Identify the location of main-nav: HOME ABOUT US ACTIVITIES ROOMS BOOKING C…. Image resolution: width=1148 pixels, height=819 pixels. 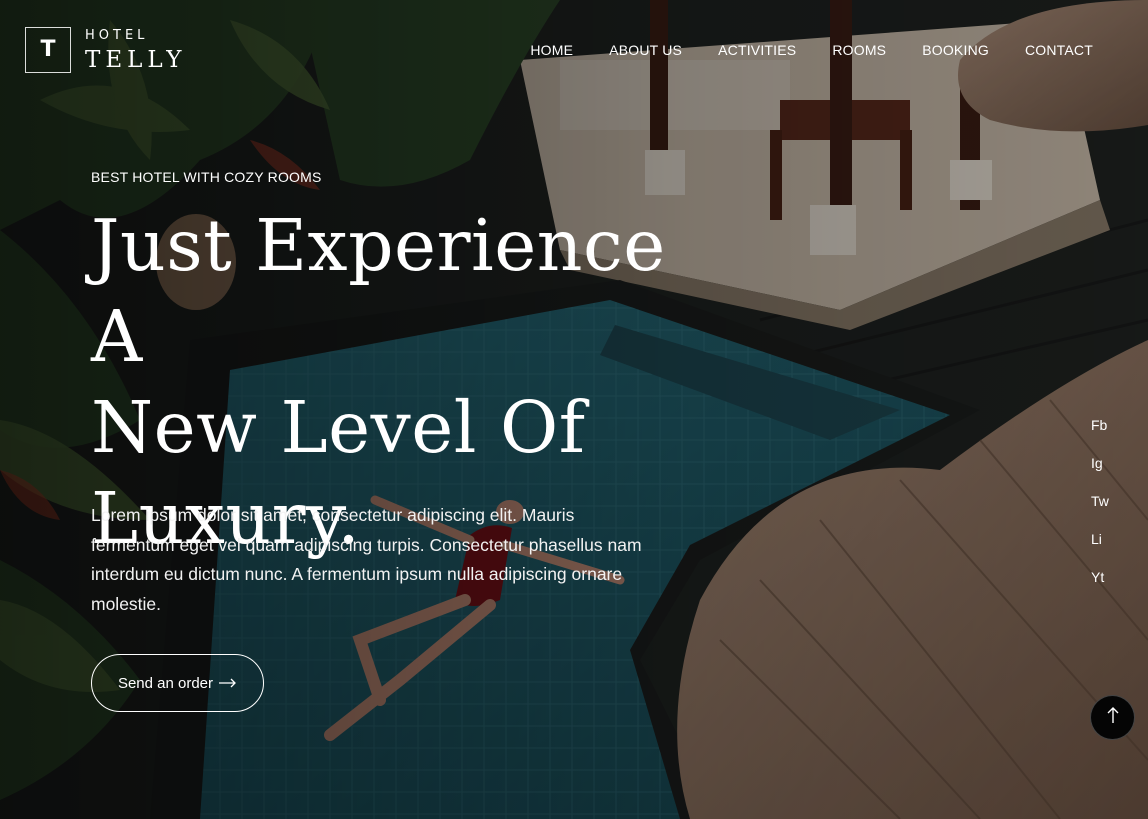
(811, 50).